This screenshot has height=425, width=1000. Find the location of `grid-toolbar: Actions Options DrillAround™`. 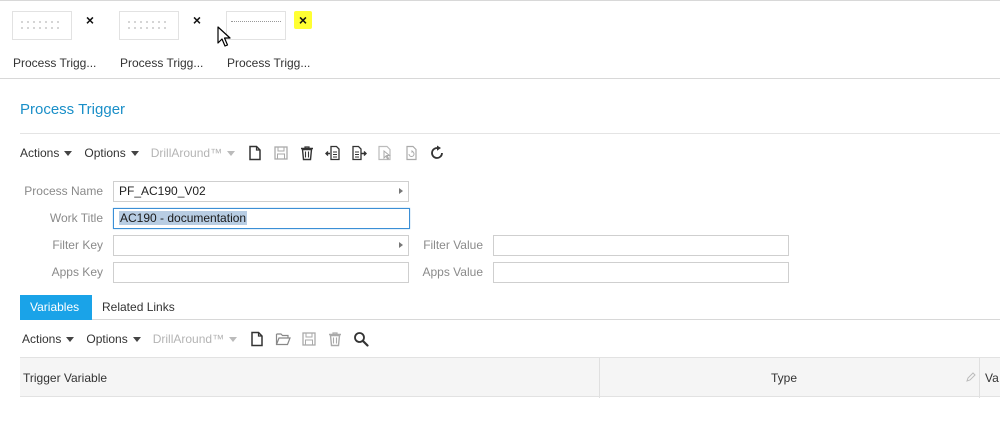

grid-toolbar: Actions Options DrillAround™ is located at coordinates (200, 339).